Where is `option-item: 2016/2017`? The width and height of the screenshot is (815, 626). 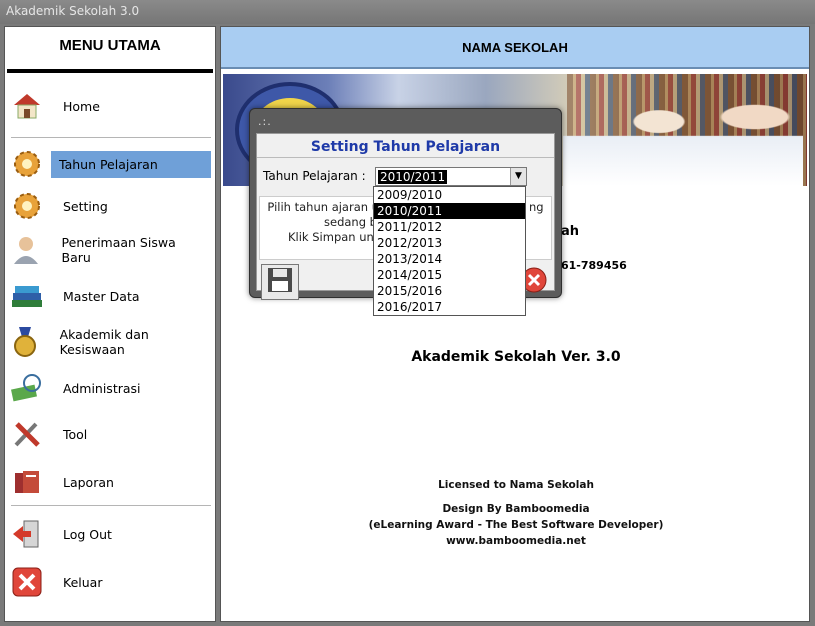 option-item: 2016/2017 is located at coordinates (449, 307).